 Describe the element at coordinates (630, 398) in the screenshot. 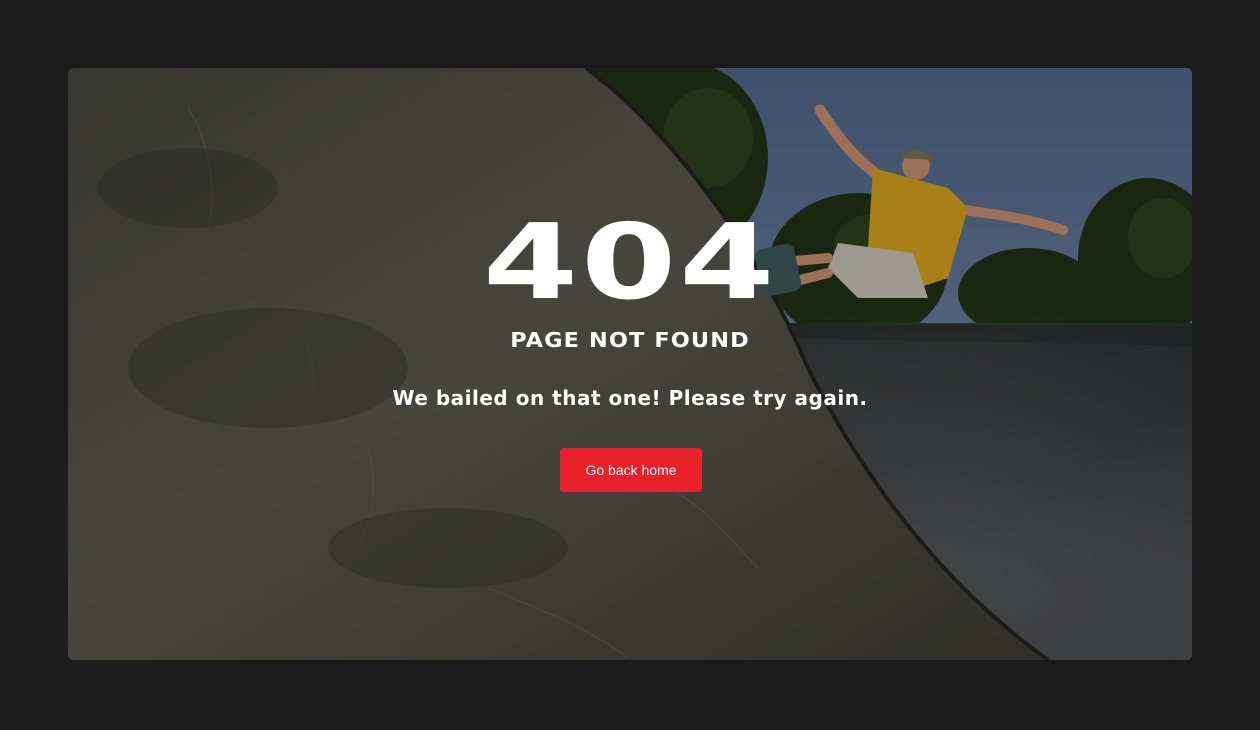

I see `error-message: We bailed on that one! Please try again.` at that location.